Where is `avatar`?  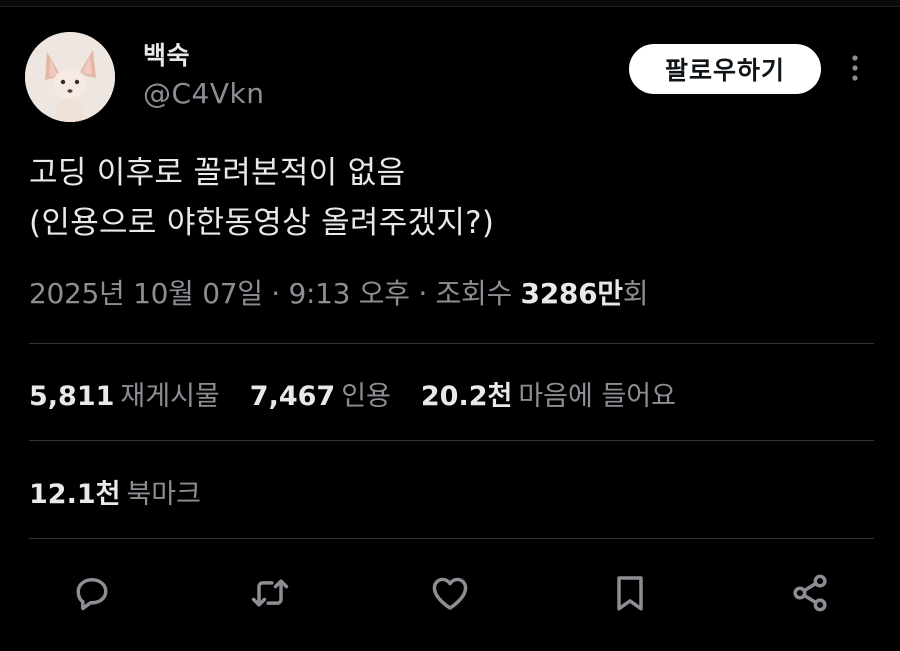 avatar is located at coordinates (70, 77).